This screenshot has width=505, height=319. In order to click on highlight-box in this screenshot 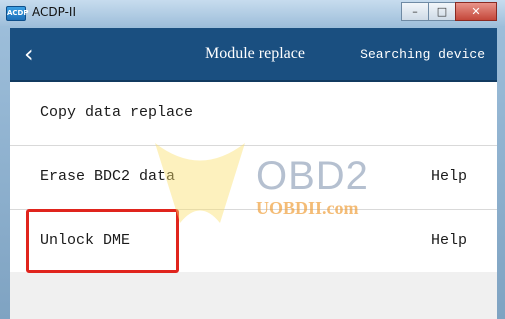, I will do `click(102, 241)`.